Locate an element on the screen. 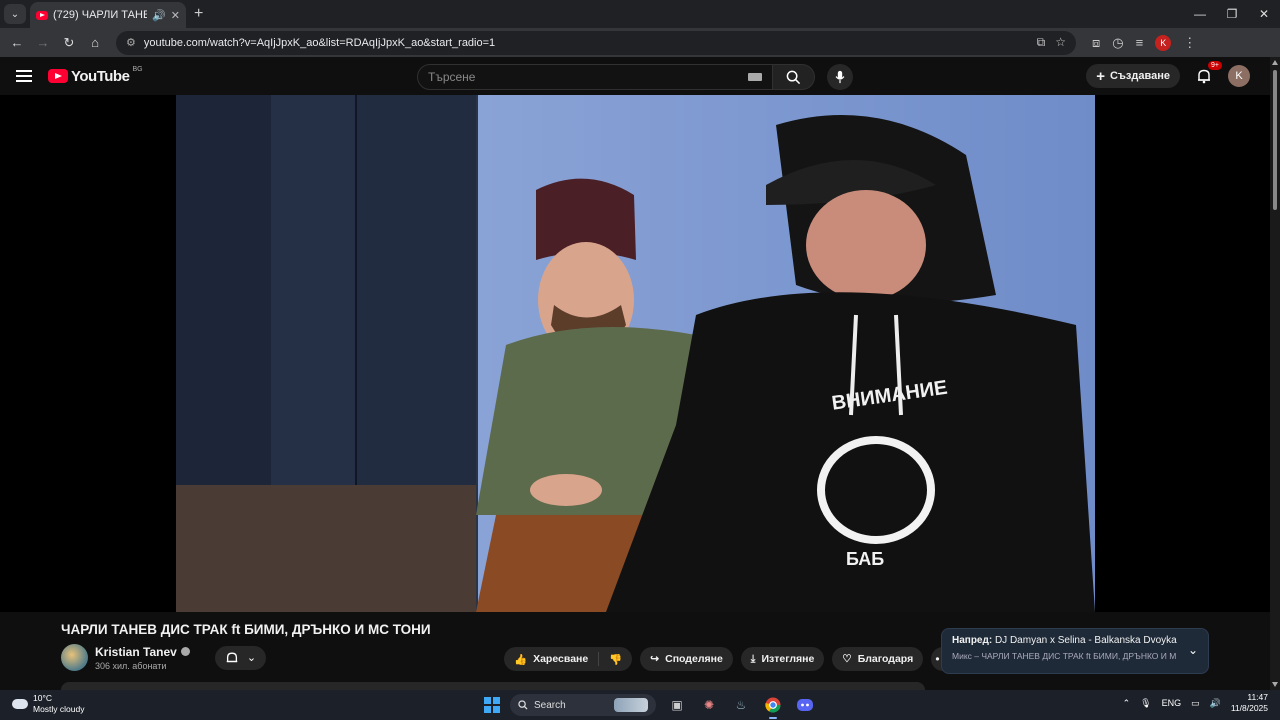  taskbar-search-label: Search is located at coordinates (550, 705).